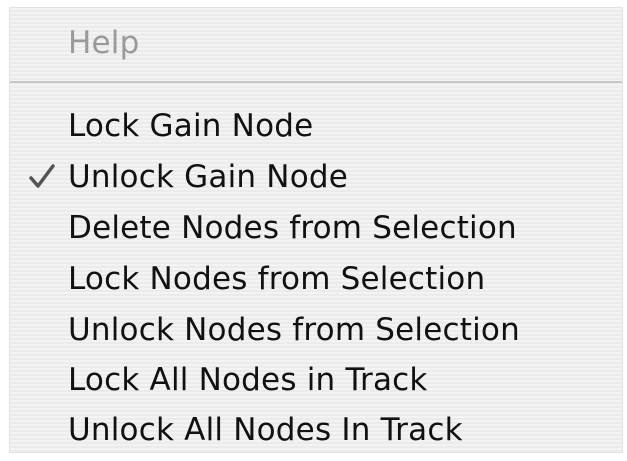 Image resolution: width=627 pixels, height=461 pixels. Describe the element at coordinates (208, 177) in the screenshot. I see `menu-item-unlock-gain-node: Unlock Gain Node` at that location.